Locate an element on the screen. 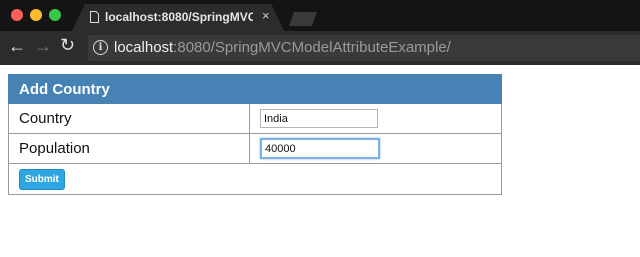 This screenshot has height=257, width=640. back-arrow-icon: ← is located at coordinates (17, 46).